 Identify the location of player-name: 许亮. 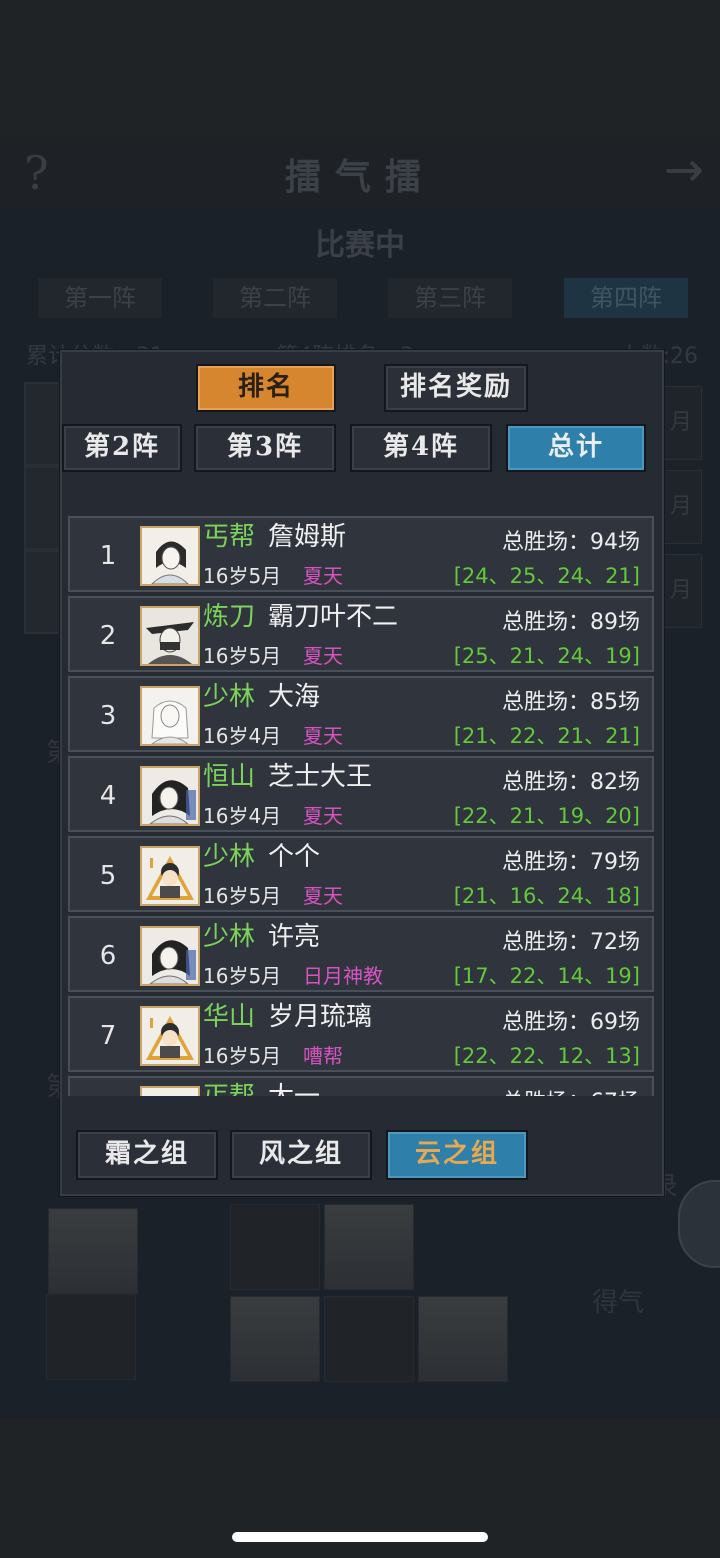
(294, 937).